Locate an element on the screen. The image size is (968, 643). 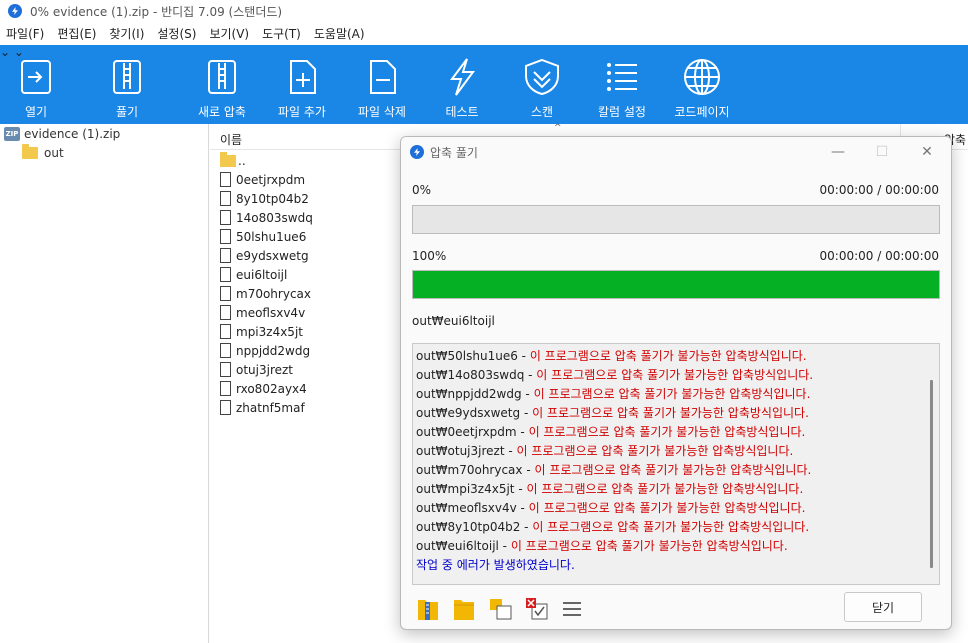
list-item: 14o803swdq is located at coordinates (266, 217).